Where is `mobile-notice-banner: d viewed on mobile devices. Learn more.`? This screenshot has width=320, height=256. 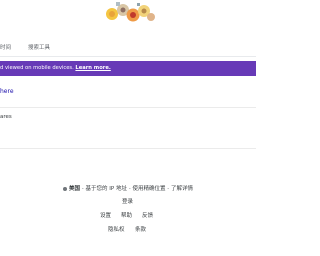 mobile-notice-banner: d viewed on mobile devices. Learn more. is located at coordinates (128, 68).